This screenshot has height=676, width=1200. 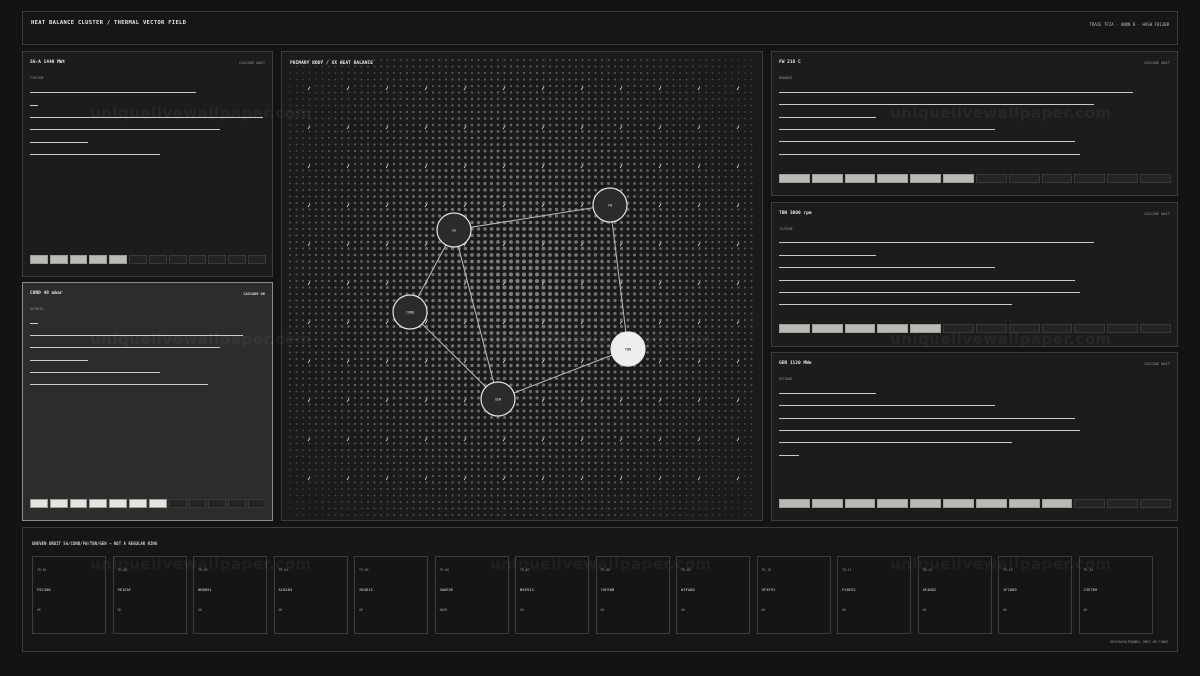 I want to click on panel-sg: SG-A 1440 MWt CASCADE WAIT F3913D8, so click(x=147, y=164).